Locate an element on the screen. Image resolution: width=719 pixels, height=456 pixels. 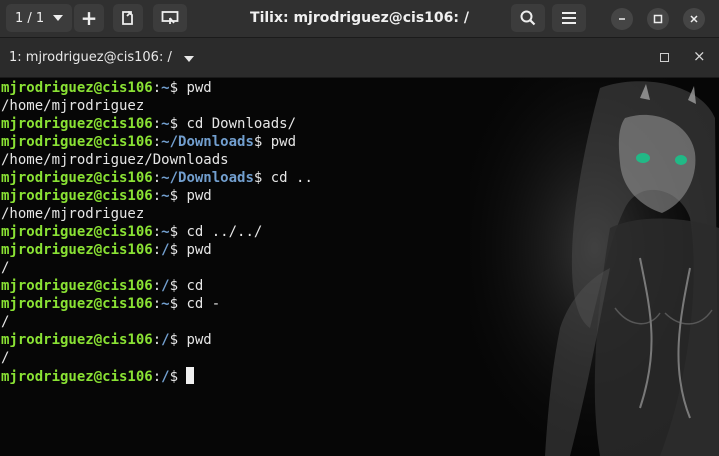
header-bar: 1 / 1 + Tilix: mjrodriguez@cis106: / is located at coordinates (359, 19).